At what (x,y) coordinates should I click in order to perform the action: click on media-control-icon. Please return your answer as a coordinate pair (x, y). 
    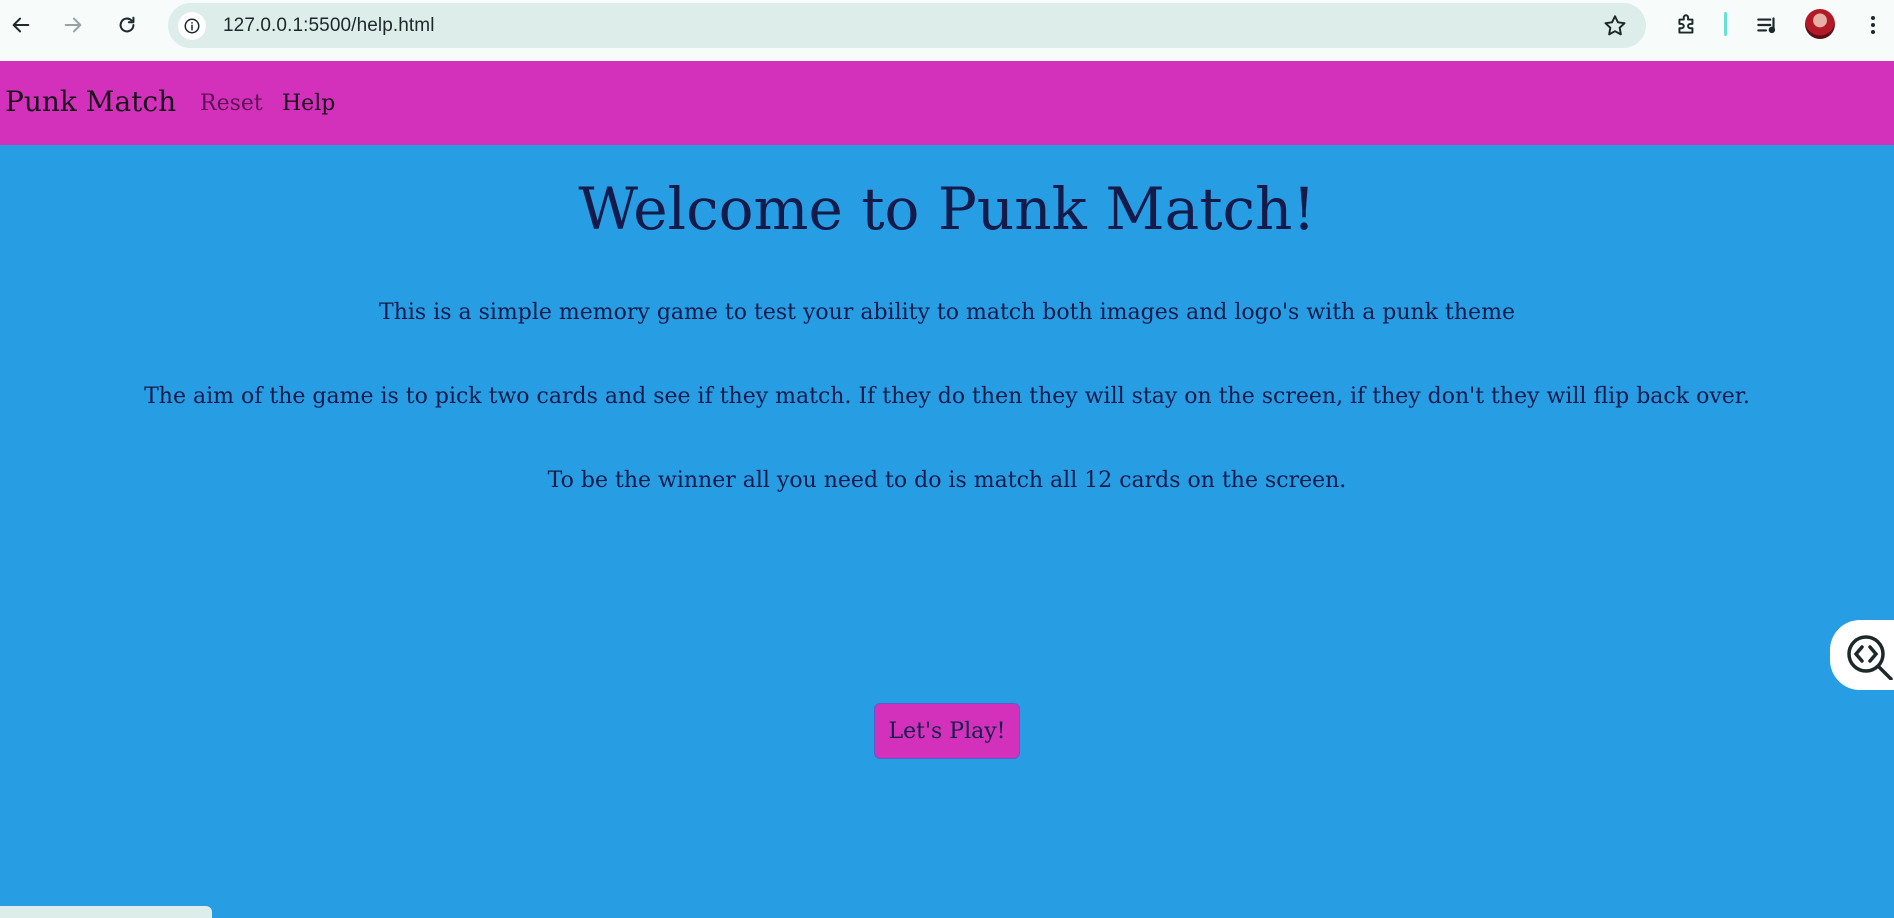
    Looking at the image, I should click on (1767, 25).